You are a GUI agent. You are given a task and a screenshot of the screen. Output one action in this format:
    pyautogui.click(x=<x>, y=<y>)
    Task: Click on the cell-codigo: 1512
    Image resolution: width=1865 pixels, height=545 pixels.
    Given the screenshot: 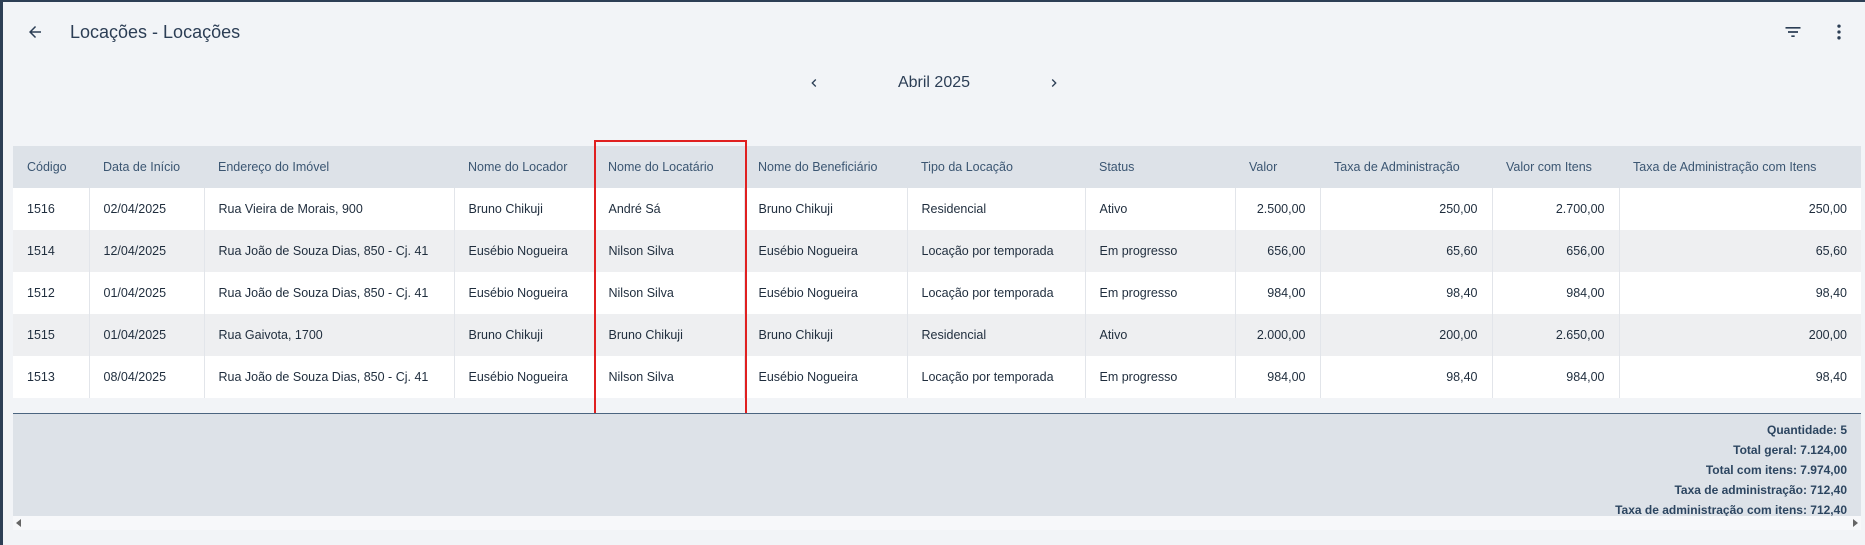 What is the action you would take?
    pyautogui.click(x=51, y=293)
    